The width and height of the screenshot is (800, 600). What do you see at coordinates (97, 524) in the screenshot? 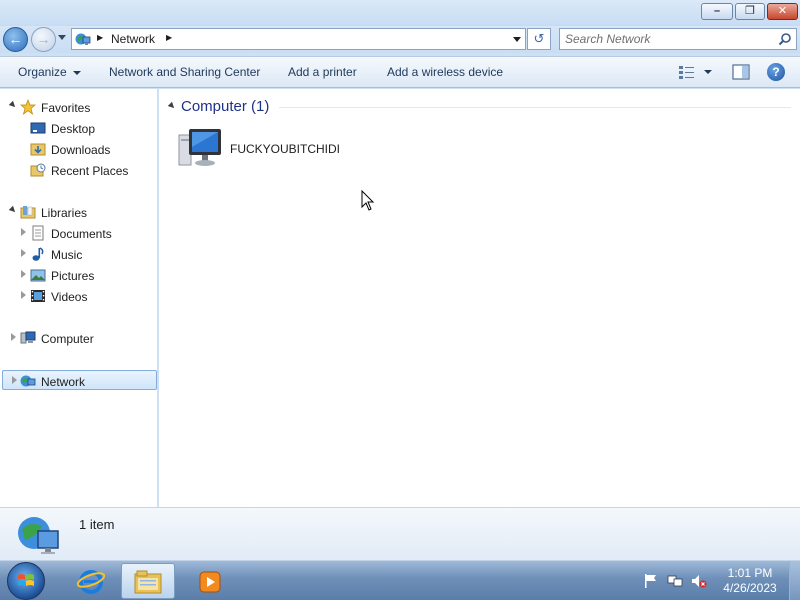
I see `item-count: 1 item` at bounding box center [97, 524].